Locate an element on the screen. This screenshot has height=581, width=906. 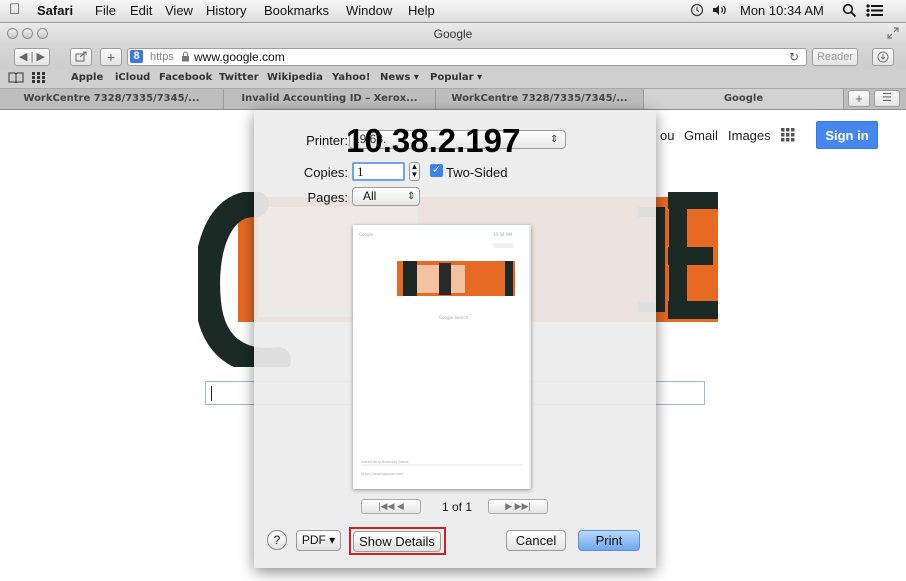
menu-help: Help is located at coordinates (421, 10).